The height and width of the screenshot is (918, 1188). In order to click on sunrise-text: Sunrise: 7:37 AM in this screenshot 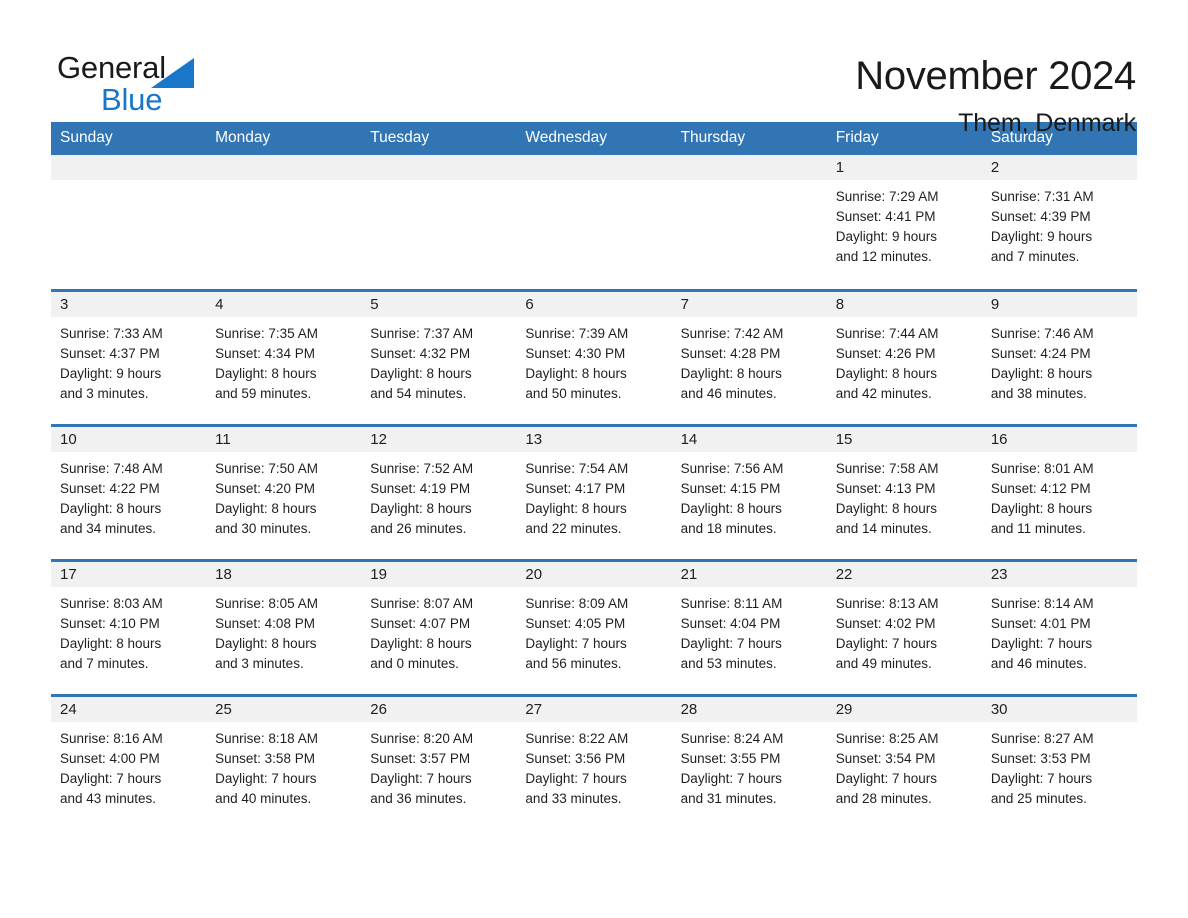, I will do `click(422, 333)`.